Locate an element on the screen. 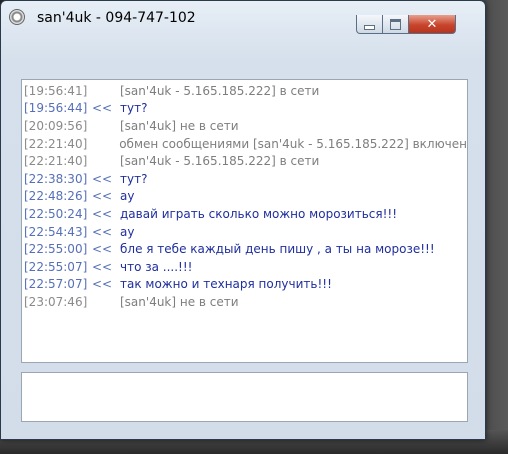 This screenshot has width=508, height=454. close-button: ✕ is located at coordinates (432, 24).